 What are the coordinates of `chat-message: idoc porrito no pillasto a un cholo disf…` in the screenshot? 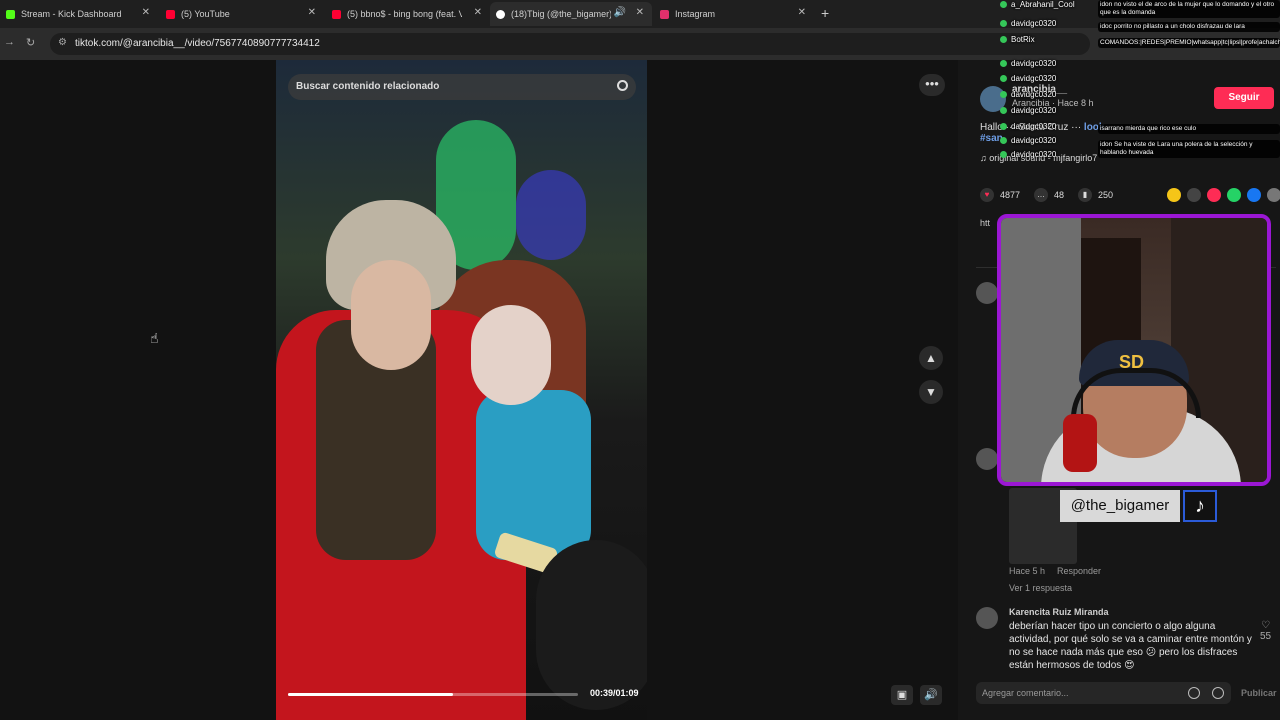 It's located at (1189, 27).